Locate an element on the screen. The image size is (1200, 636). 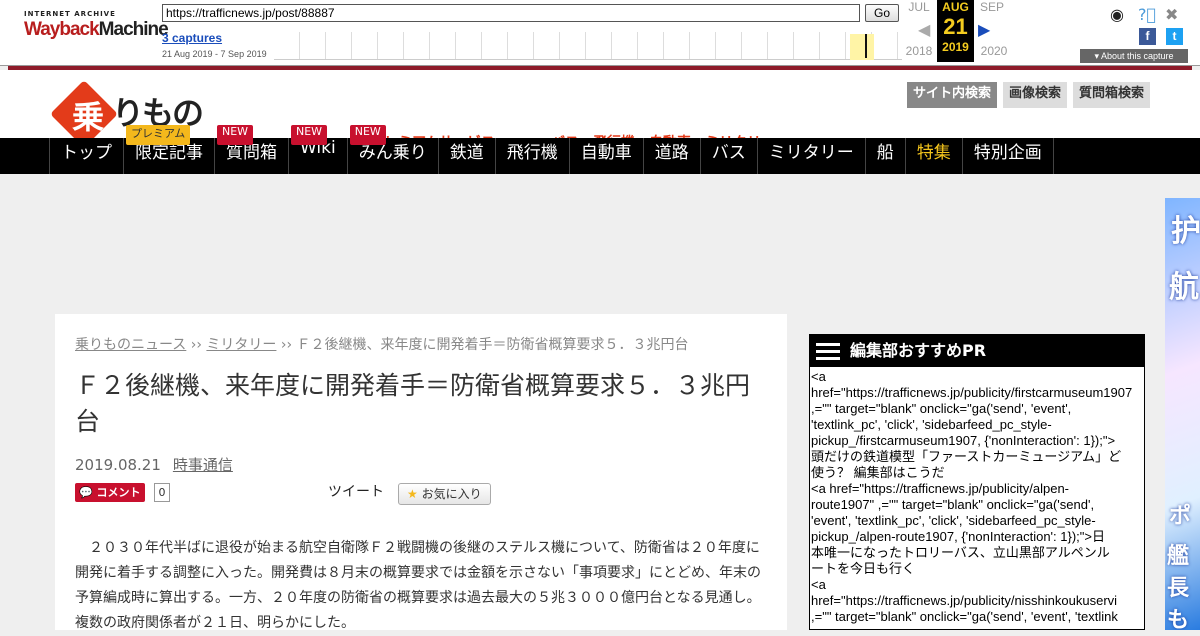
tab-image-search: 画像検索 is located at coordinates (1035, 95).